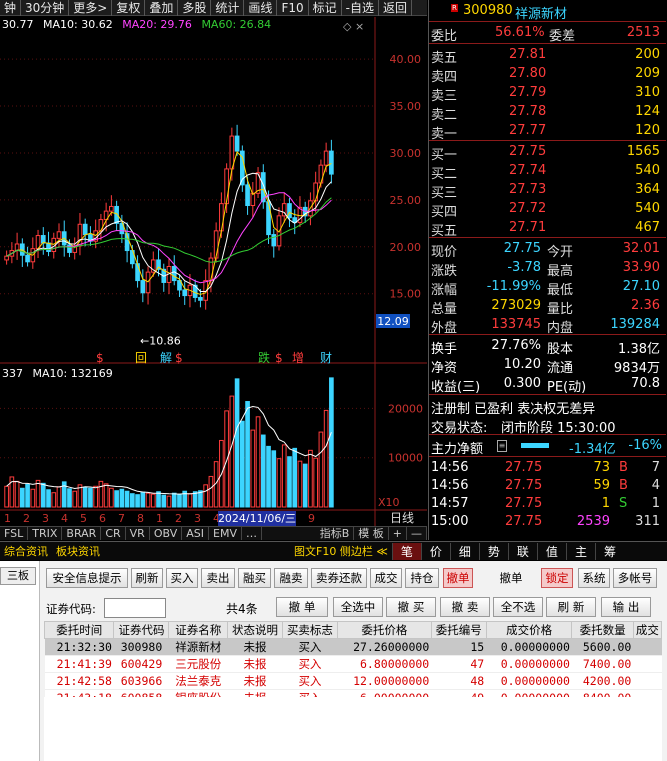  I want to click on template-tab: 指标B, so click(335, 533).